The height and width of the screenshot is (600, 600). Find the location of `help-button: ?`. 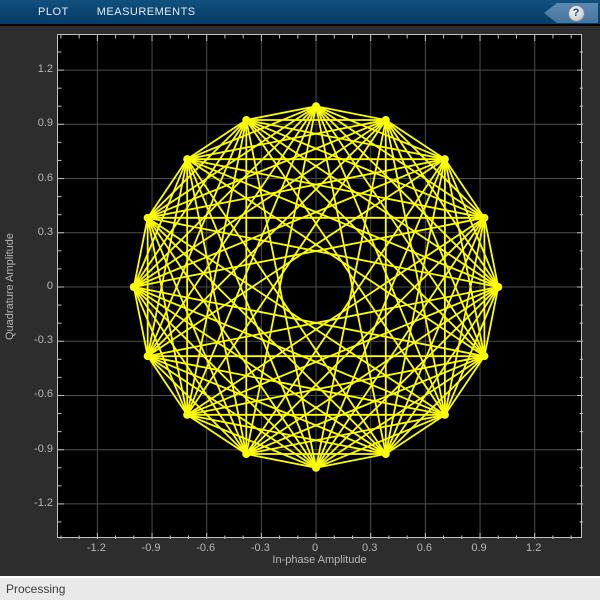

help-button: ? is located at coordinates (571, 13).